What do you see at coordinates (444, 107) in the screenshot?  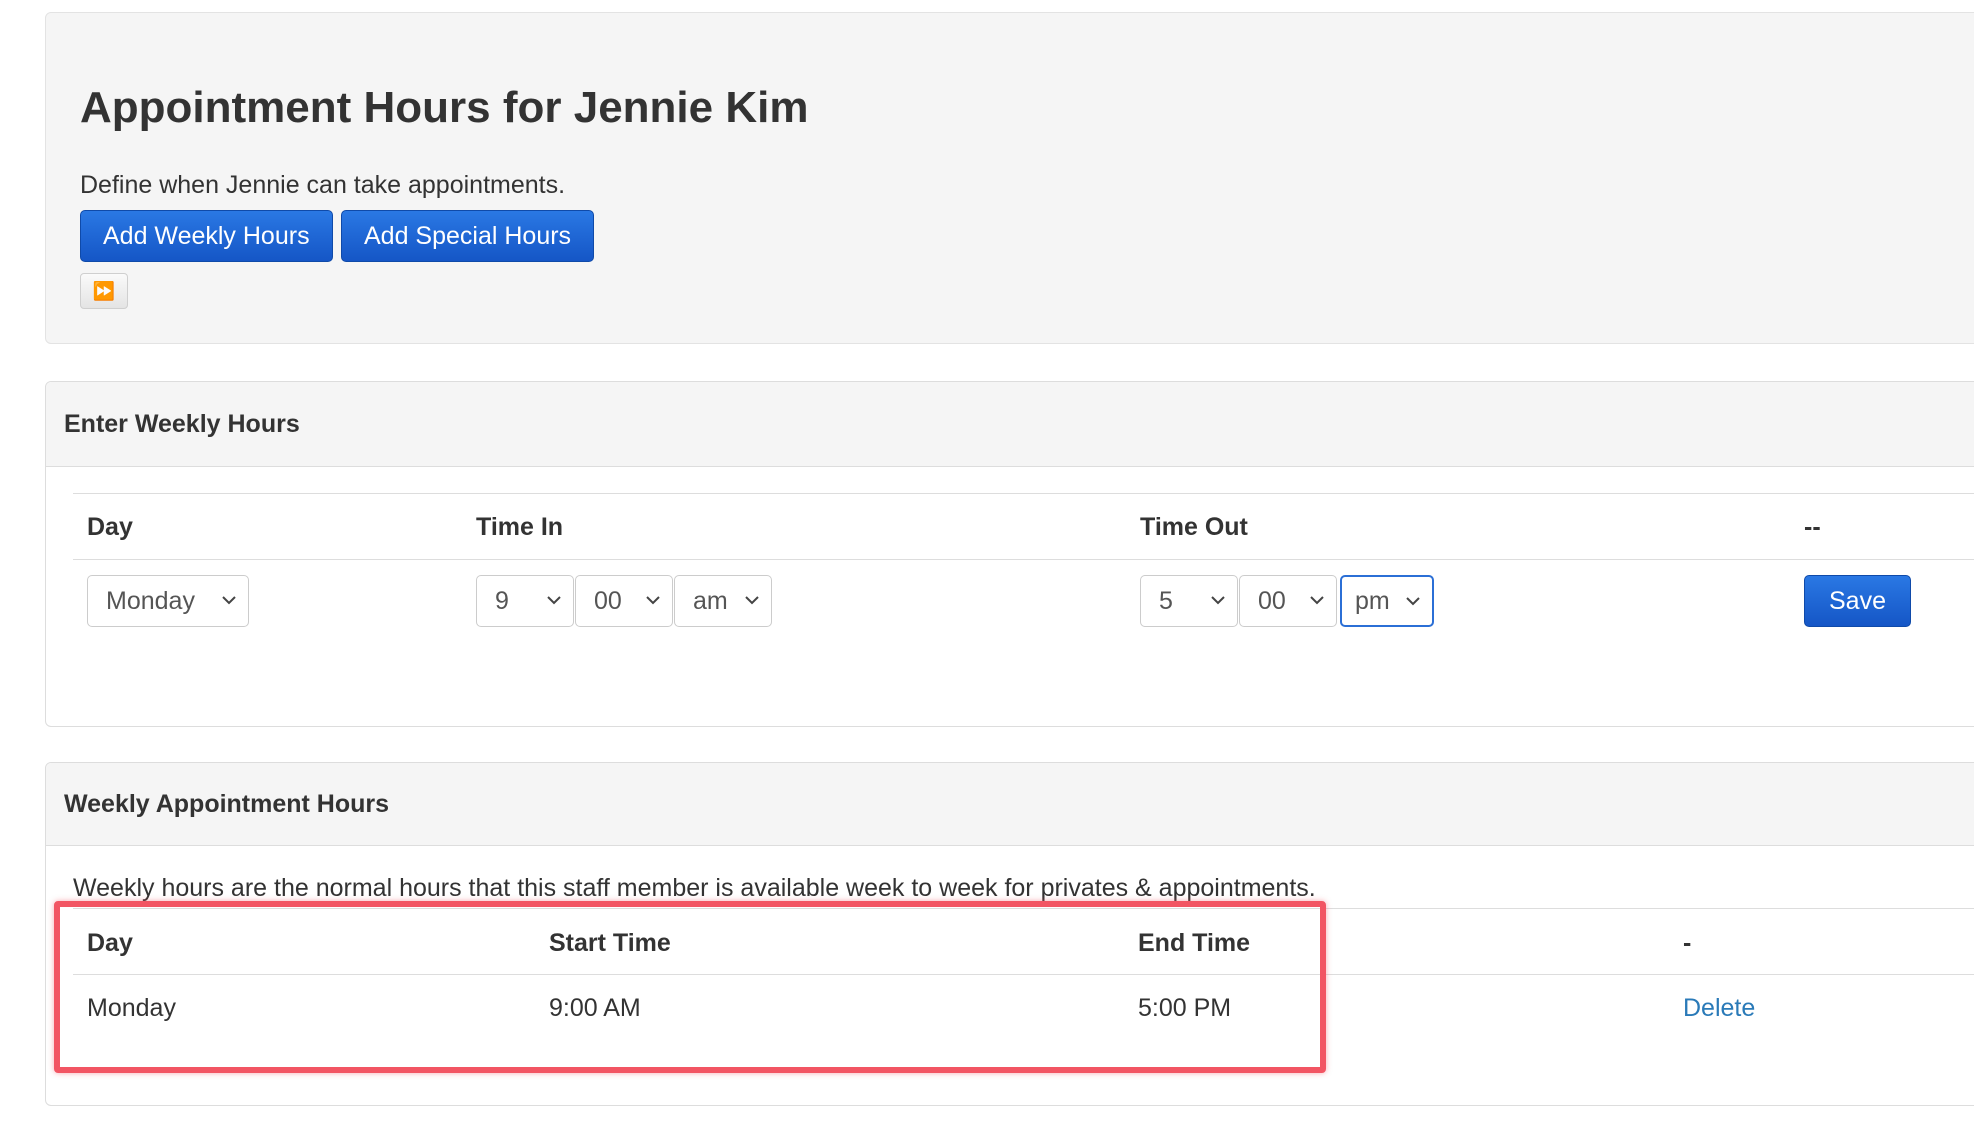 I see `page-title: Appointment Hours for Jennie Kim` at bounding box center [444, 107].